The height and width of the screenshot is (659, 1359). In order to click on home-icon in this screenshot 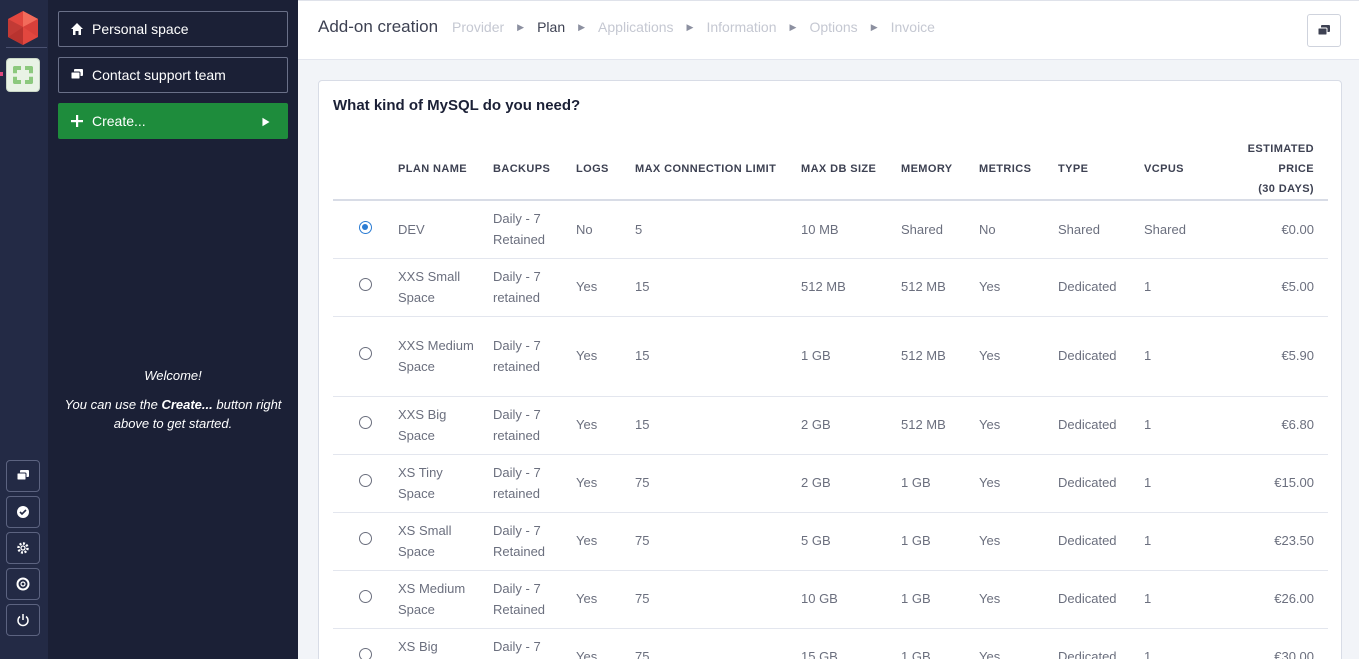, I will do `click(77, 29)`.